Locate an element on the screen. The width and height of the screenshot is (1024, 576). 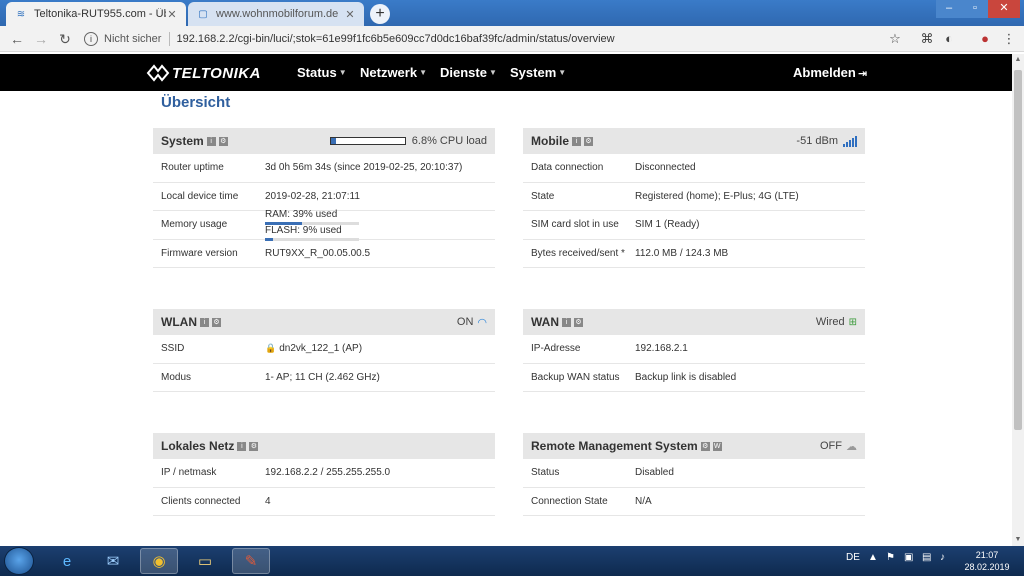
table-row: Memory usage RAM: 39% used FLASH: 9% used is located at coordinates (324, 225).